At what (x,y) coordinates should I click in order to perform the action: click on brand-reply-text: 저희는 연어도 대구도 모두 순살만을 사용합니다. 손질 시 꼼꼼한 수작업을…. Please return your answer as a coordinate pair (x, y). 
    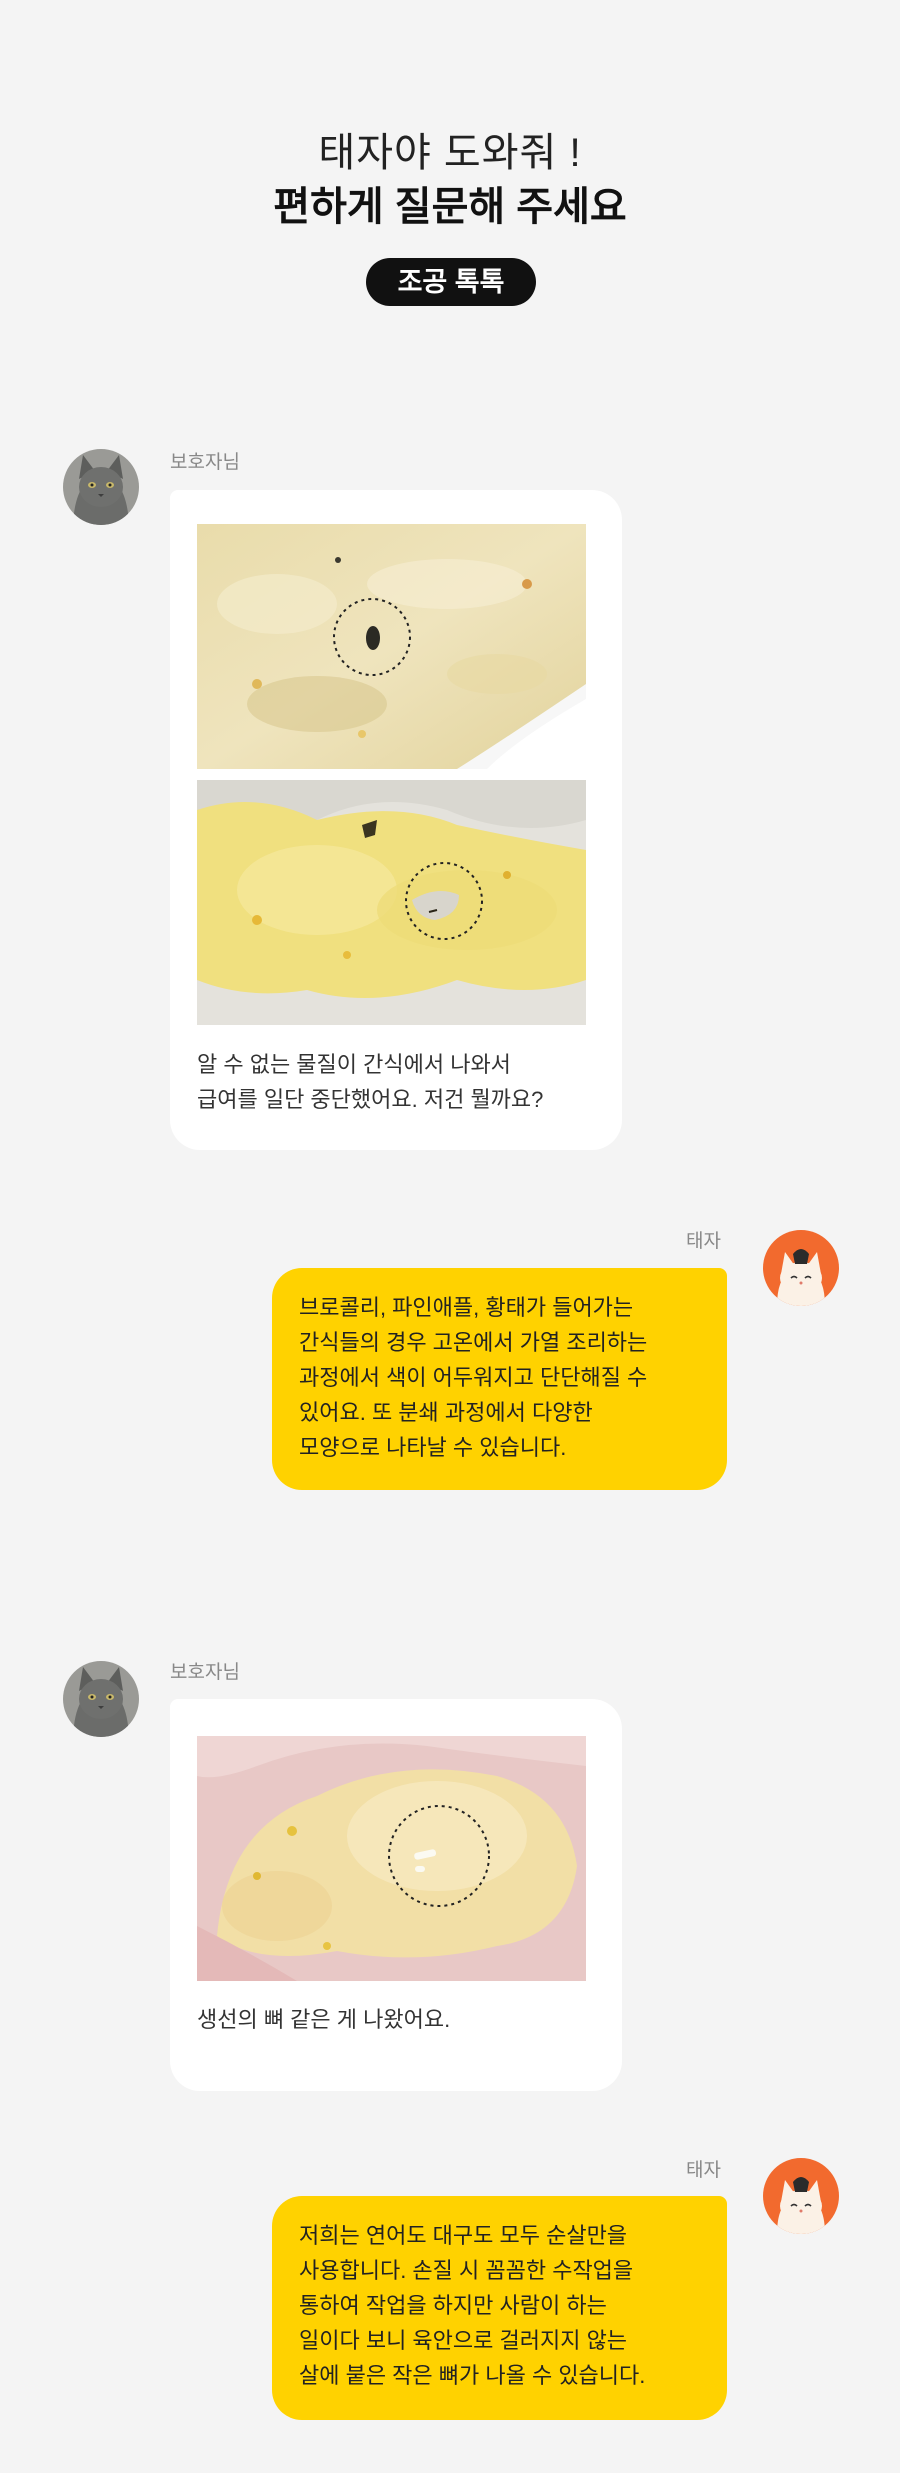
    Looking at the image, I should click on (472, 2305).